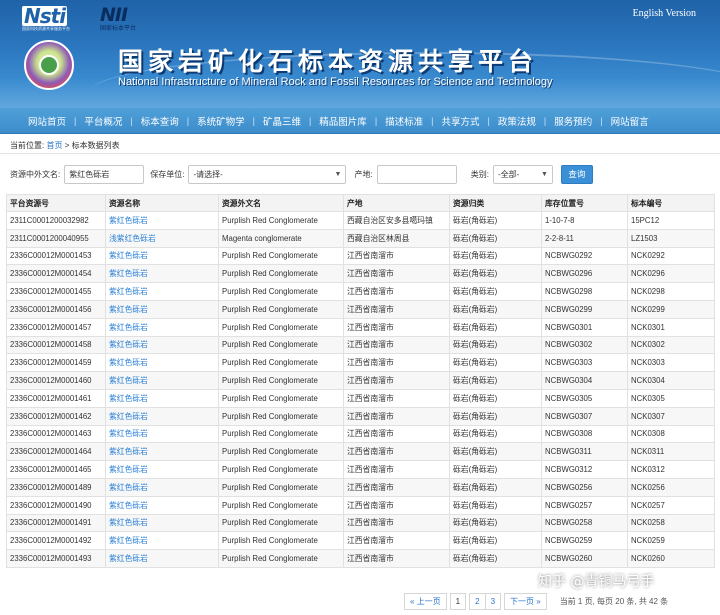 The width and height of the screenshot is (720, 615). I want to click on cell-resource-name: 浅紫红色砾岩, so click(162, 238).